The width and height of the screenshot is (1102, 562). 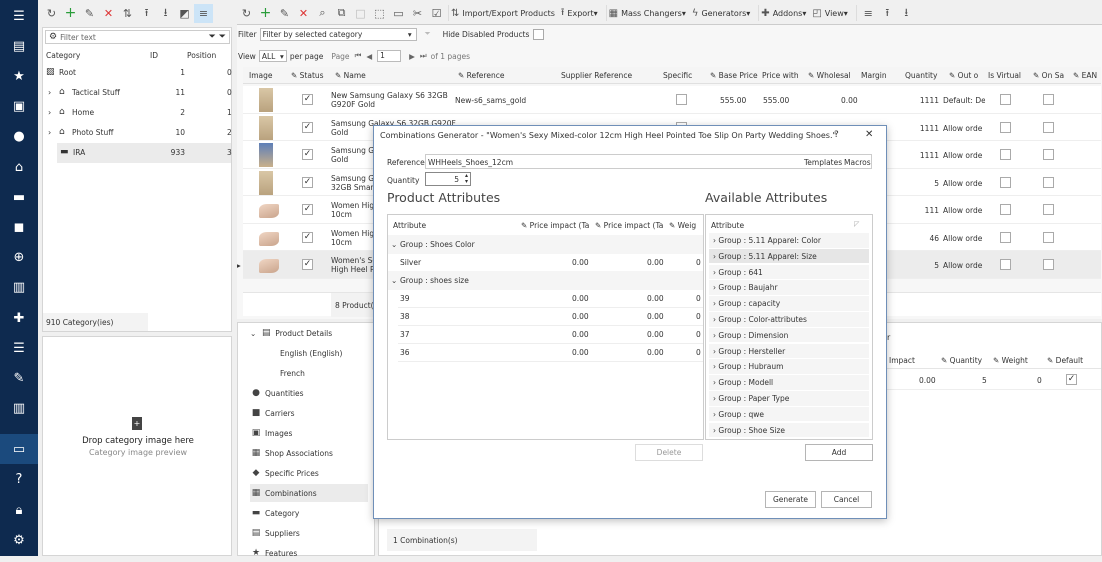 What do you see at coordinates (990, 380) in the screenshot?
I see `combination-row: 0.00 5 0 ✓` at bounding box center [990, 380].